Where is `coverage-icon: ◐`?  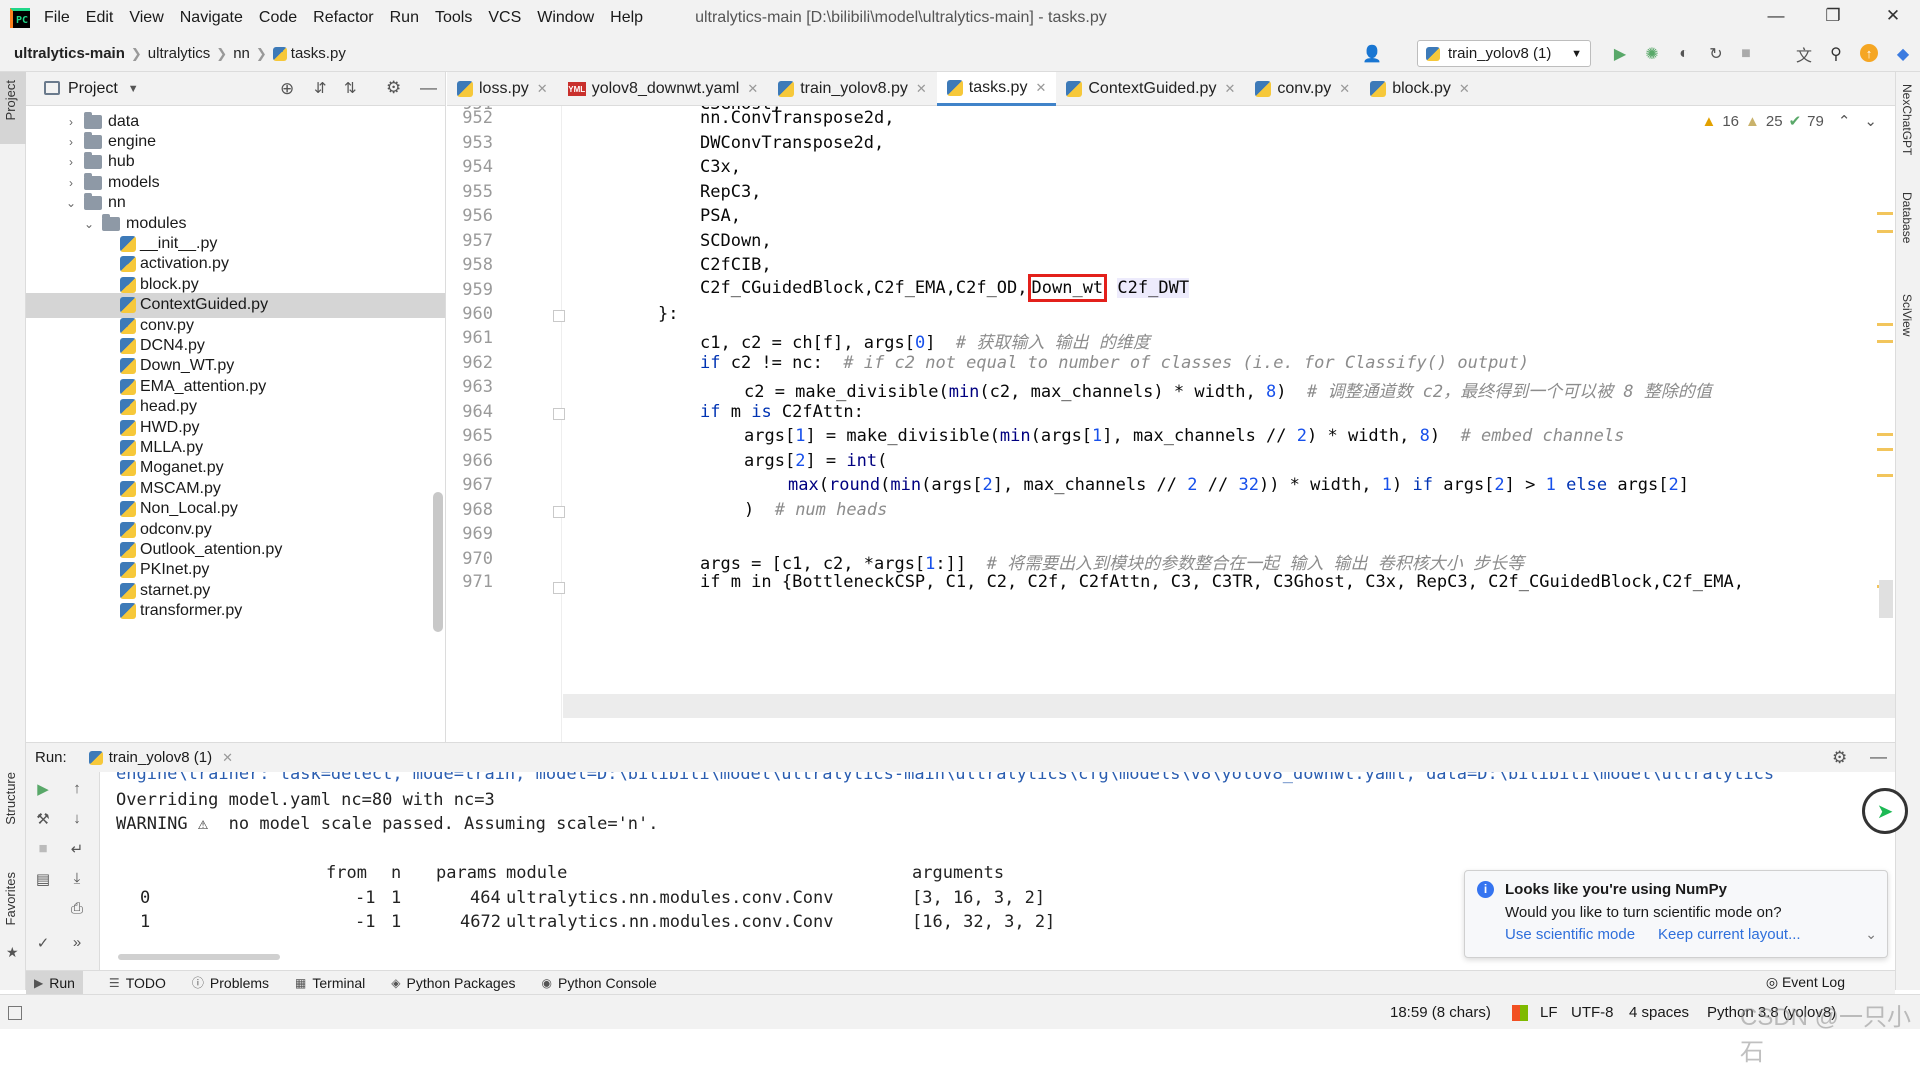
coverage-icon: ◐ is located at coordinates (1684, 54).